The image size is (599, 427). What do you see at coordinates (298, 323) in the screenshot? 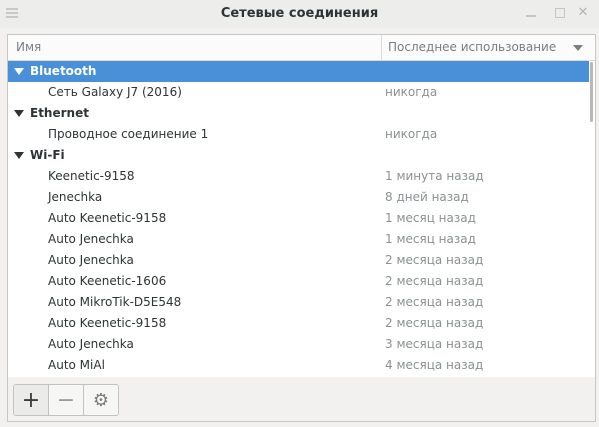
I see `connection-row: Auto Keenetic-9158 2 месяца назад` at bounding box center [298, 323].